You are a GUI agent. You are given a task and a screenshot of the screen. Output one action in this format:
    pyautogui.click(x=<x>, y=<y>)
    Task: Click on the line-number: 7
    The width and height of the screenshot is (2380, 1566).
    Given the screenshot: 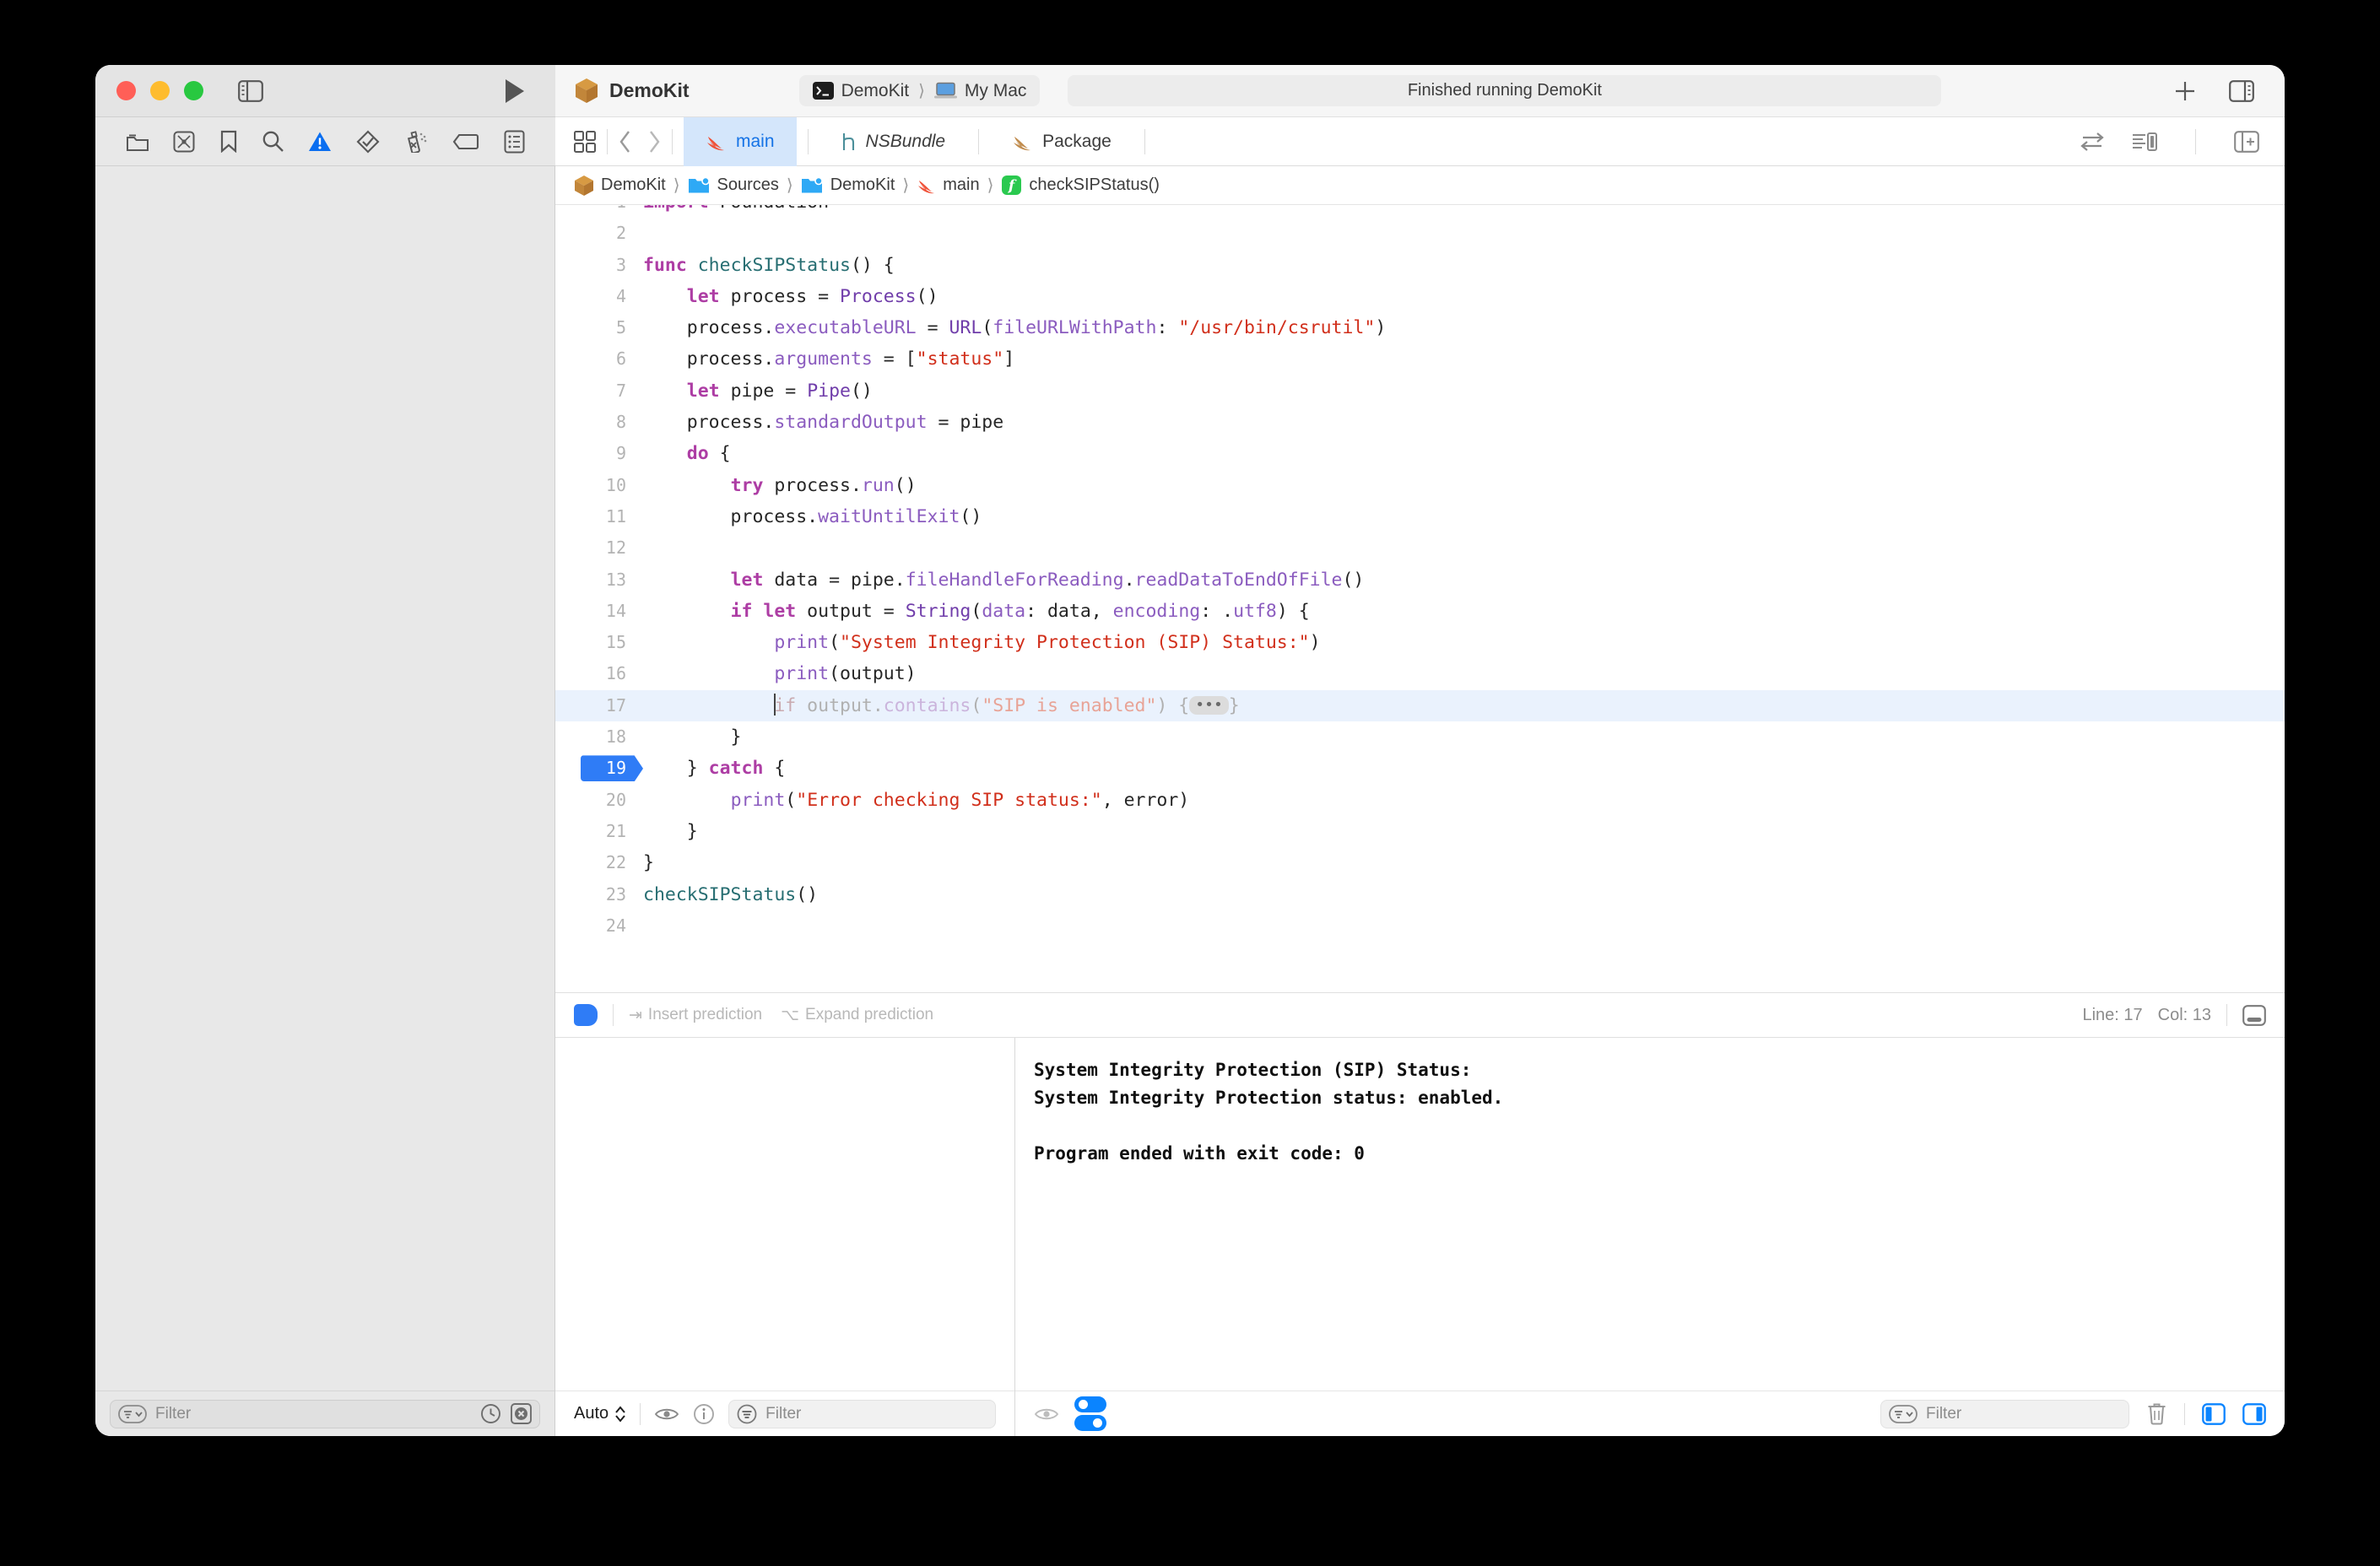 What is the action you would take?
    pyautogui.click(x=599, y=391)
    